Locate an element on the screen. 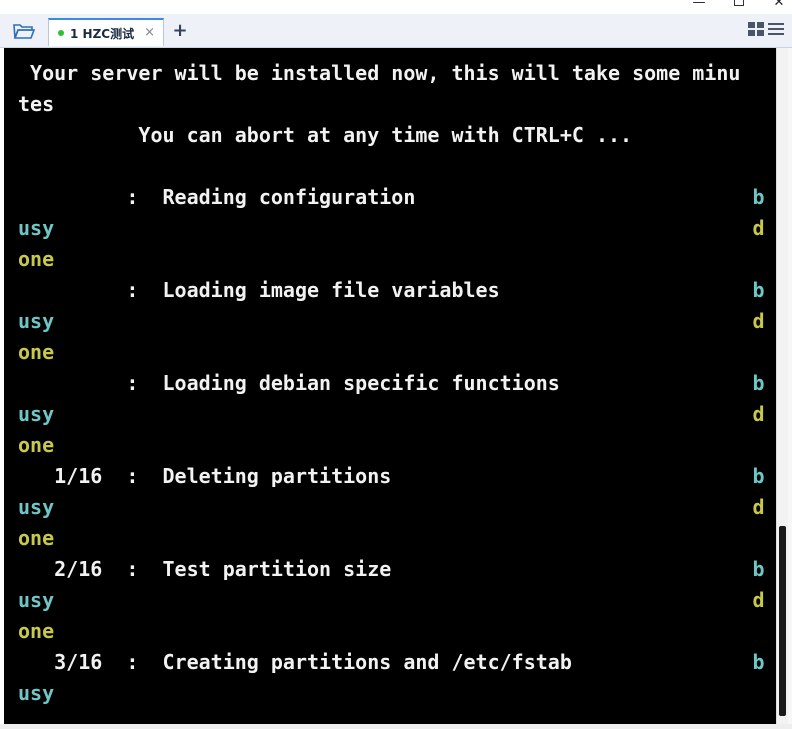 The image size is (792, 729). tab-label: 1 HZC测试 is located at coordinates (102, 33).